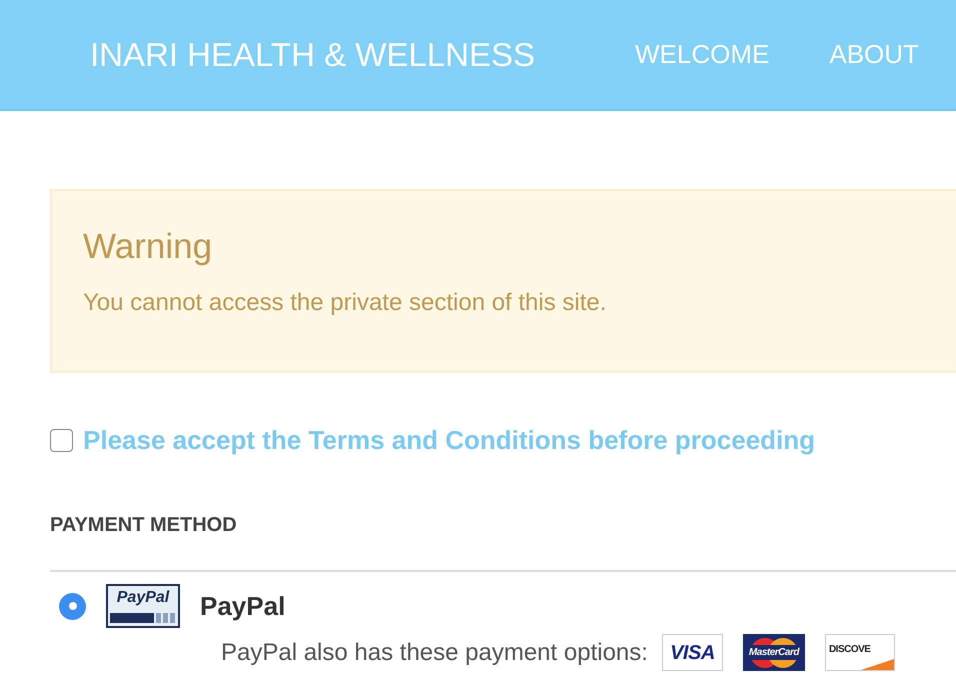 Image resolution: width=956 pixels, height=684 pixels. I want to click on terms-checkbox, so click(61, 440).